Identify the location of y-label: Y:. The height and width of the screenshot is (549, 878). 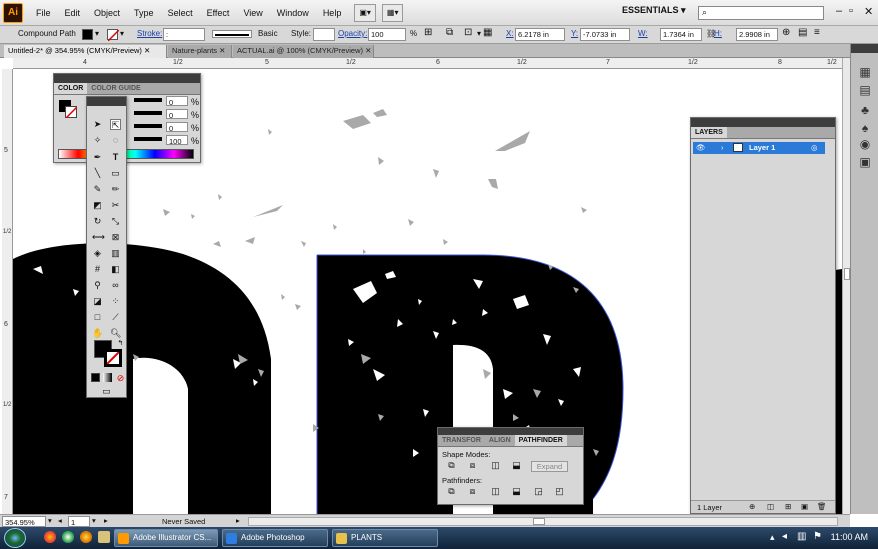
(574, 33).